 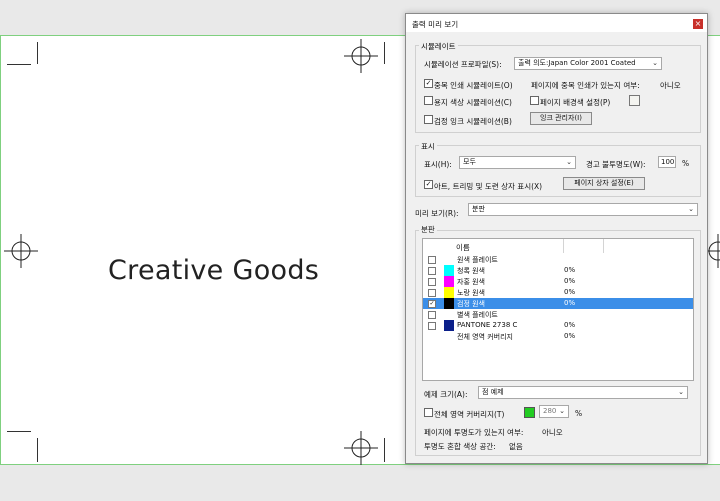 I want to click on paper-color-label: 용지 색상 시뮬레이션(C), so click(x=473, y=102).